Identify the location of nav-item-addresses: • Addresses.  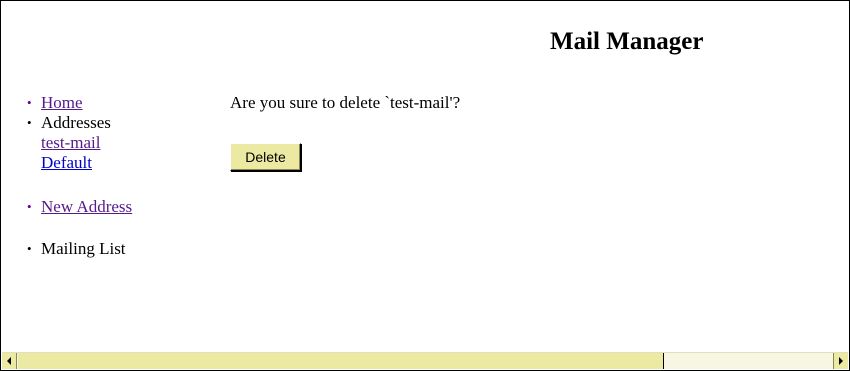
(79, 123).